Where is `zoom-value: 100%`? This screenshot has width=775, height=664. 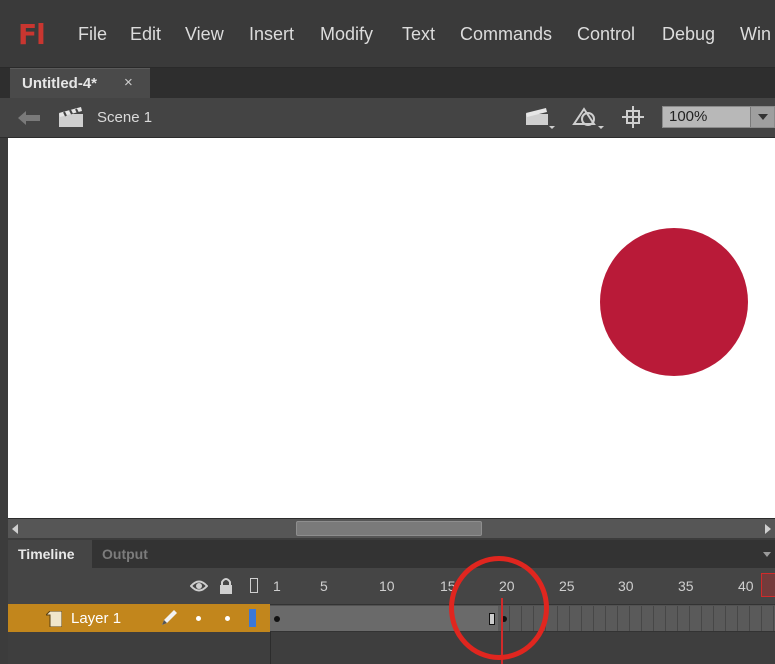
zoom-value: 100% is located at coordinates (688, 116).